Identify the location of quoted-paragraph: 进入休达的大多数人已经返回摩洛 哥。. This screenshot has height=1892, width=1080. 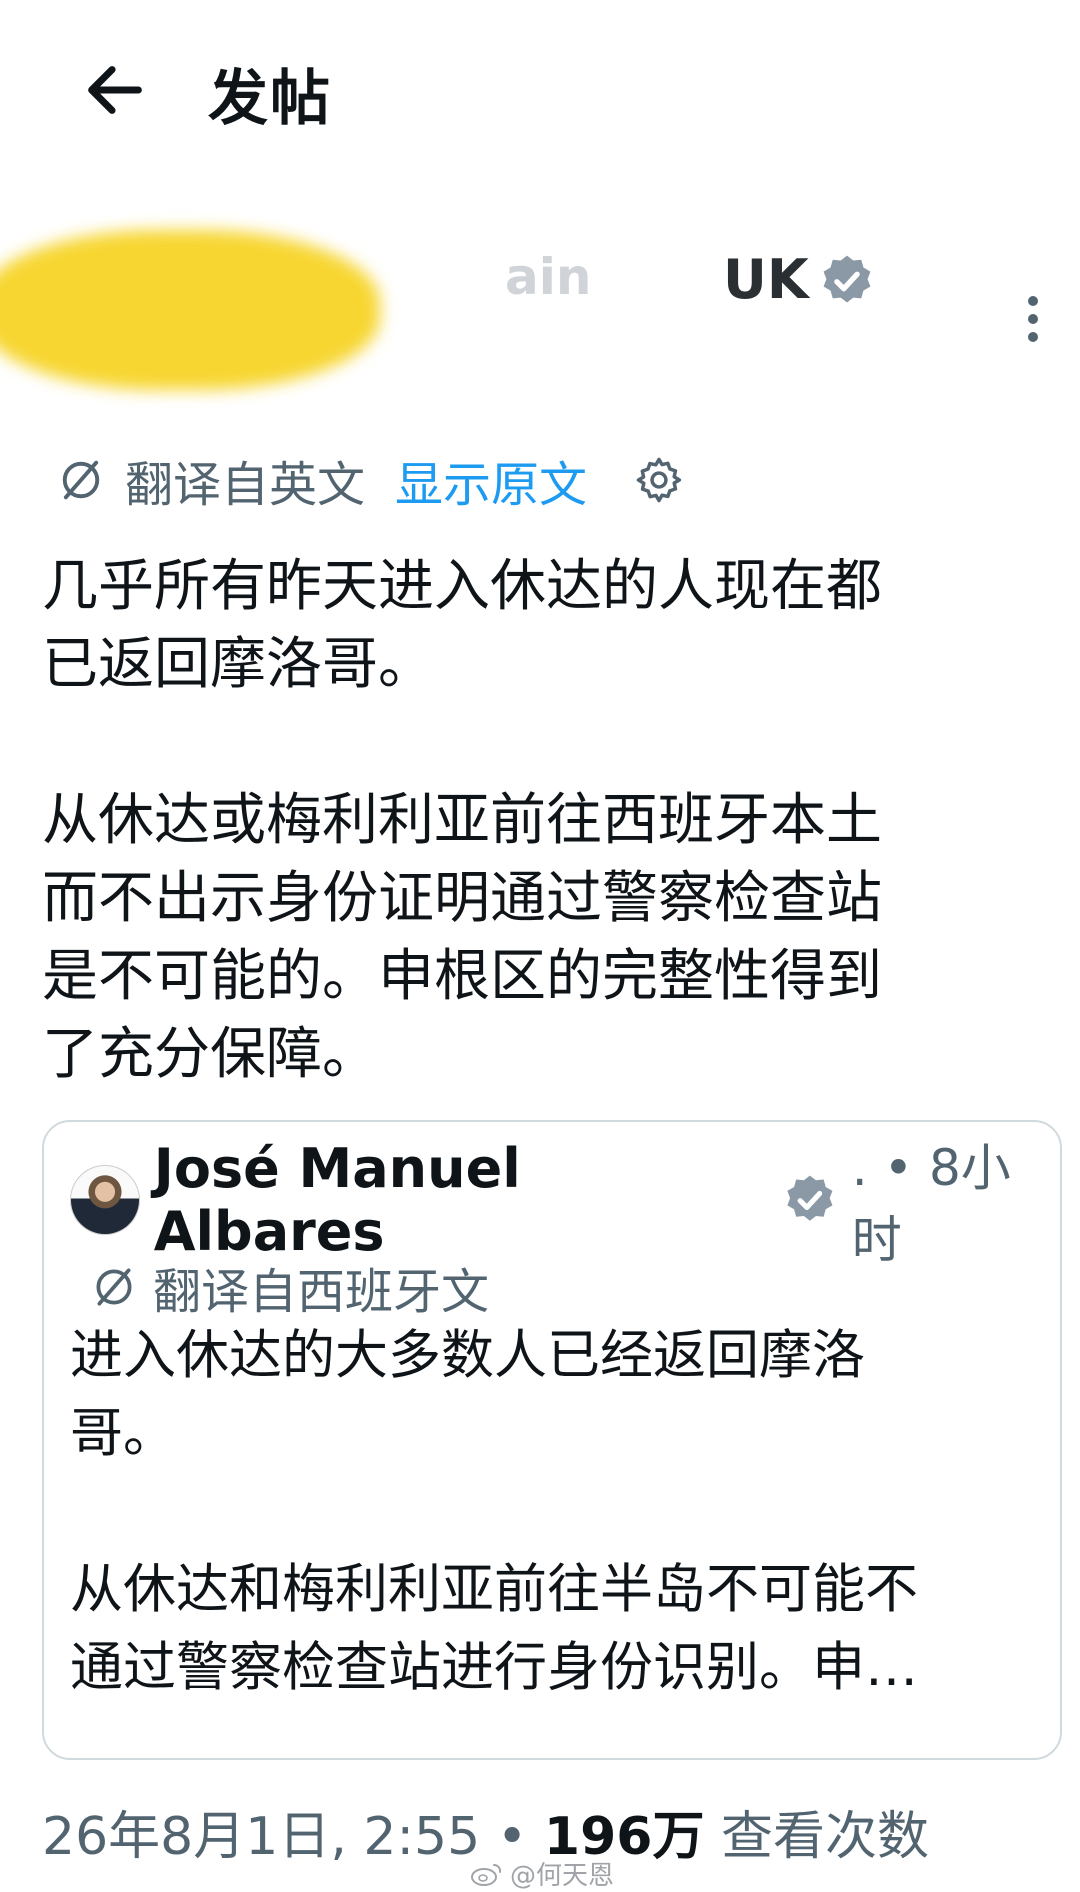
(467, 1394).